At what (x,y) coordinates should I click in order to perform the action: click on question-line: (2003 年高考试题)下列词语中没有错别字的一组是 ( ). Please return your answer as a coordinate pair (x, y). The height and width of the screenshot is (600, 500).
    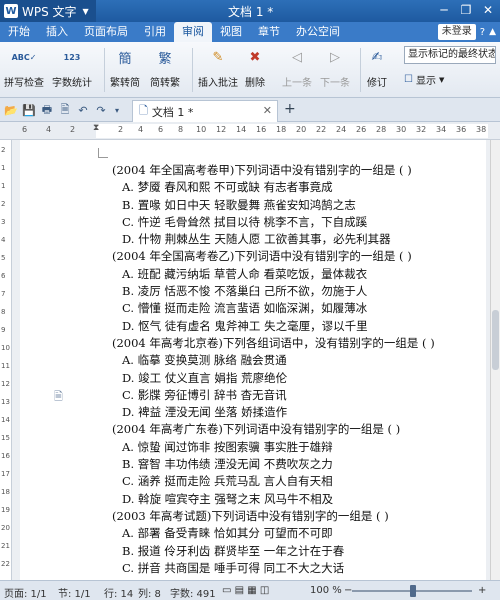
    Looking at the image, I should click on (250, 515).